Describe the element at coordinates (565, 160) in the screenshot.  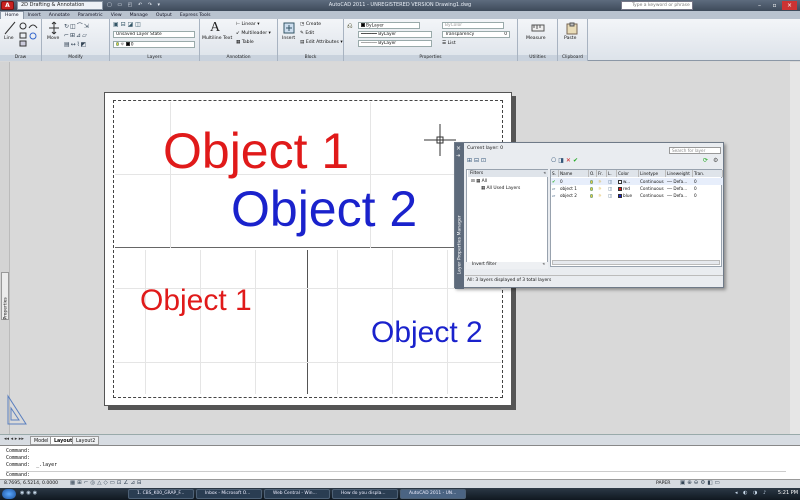
I see `layer-tools-icons: ⎔◨✕✔` at that location.